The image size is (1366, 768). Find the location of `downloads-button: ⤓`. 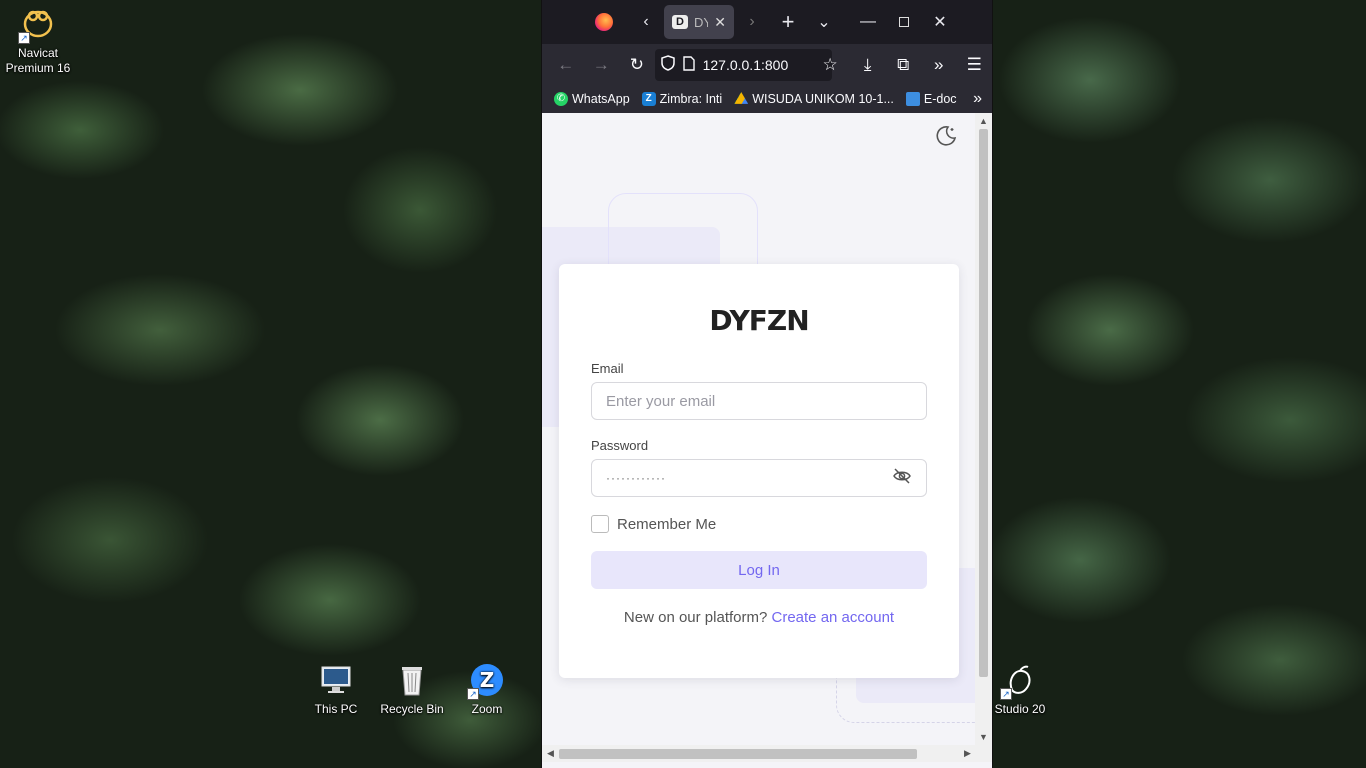

downloads-button: ⤓ is located at coordinates (868, 65).